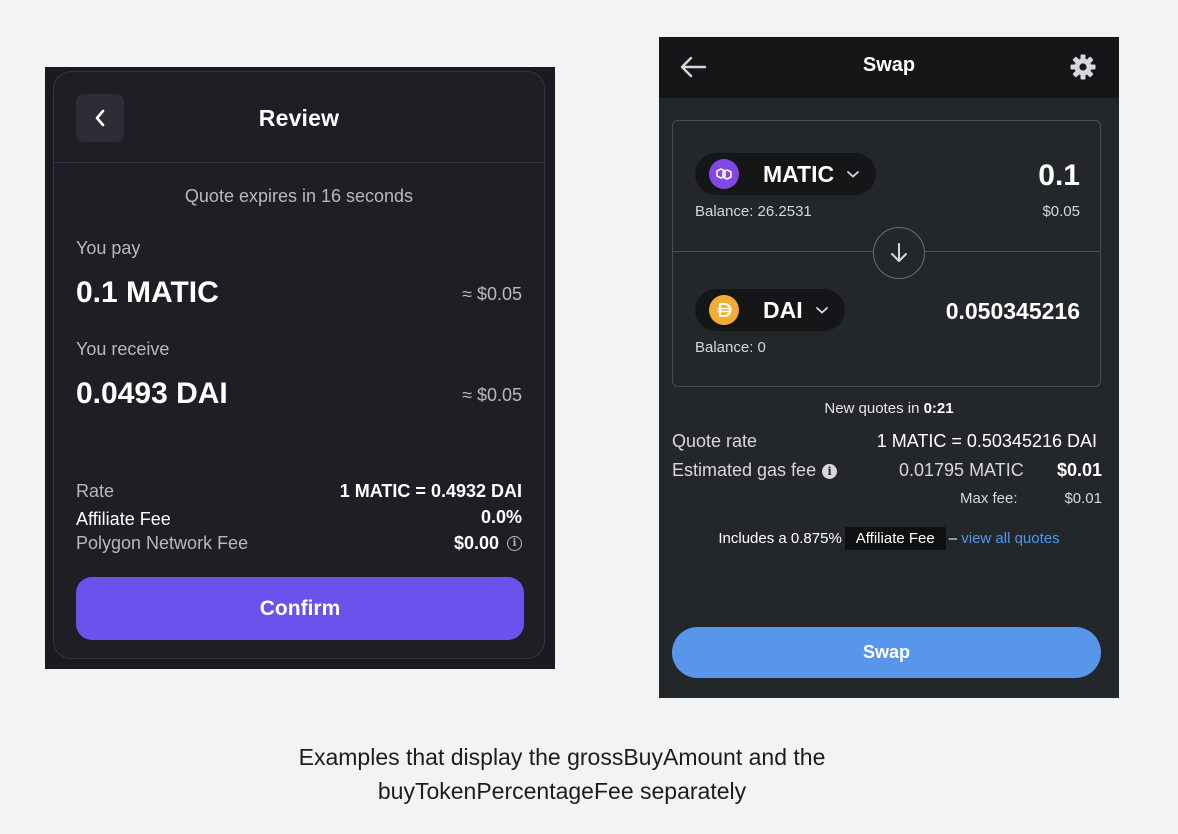 Image resolution: width=1178 pixels, height=834 pixels. I want to click on confirm-button: Confirm, so click(300, 608).